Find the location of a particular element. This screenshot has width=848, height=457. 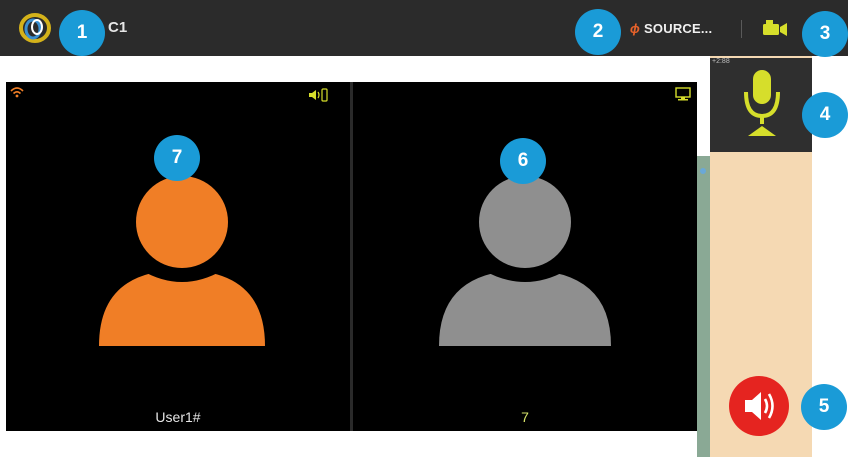

mic-timer: +2:88 is located at coordinates (721, 61).